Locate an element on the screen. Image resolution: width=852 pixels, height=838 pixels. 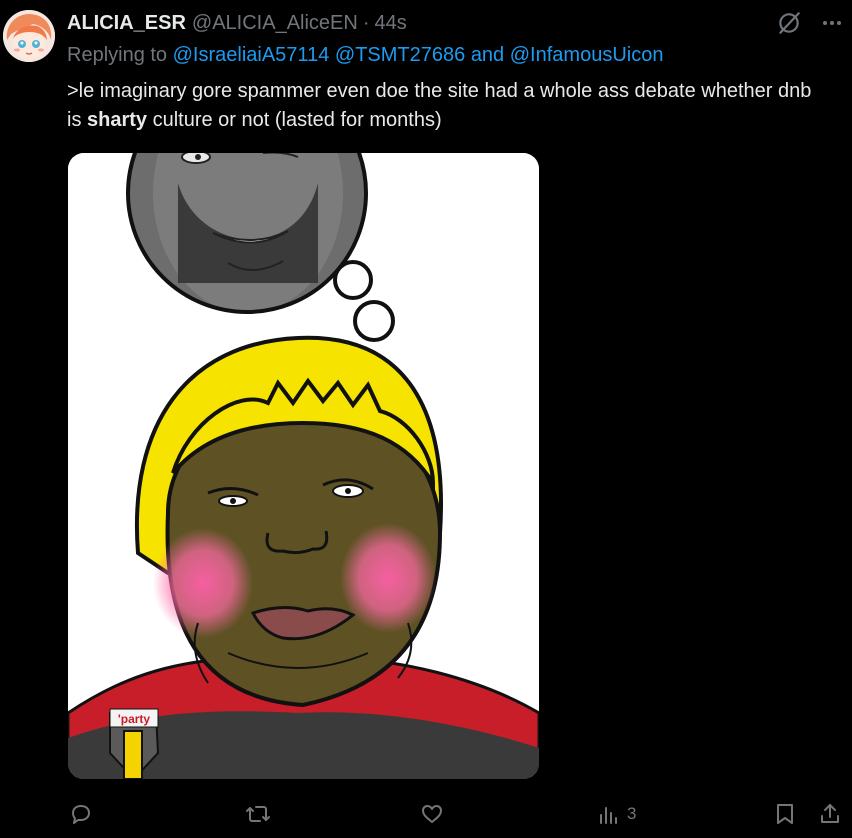
tweet-text-part: culture or not (lasted for months) is located at coordinates (294, 120).